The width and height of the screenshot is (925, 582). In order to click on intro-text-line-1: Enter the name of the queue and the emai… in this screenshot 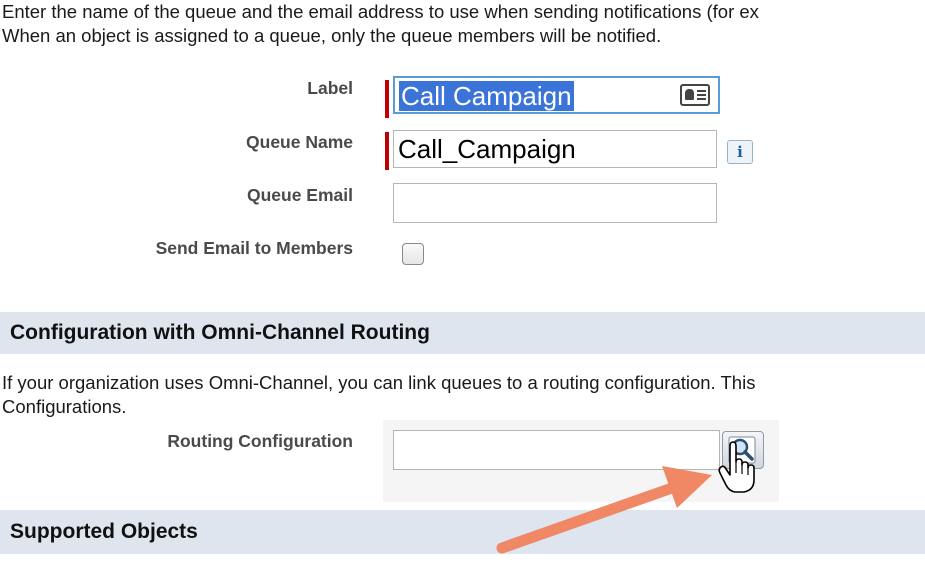, I will do `click(380, 11)`.